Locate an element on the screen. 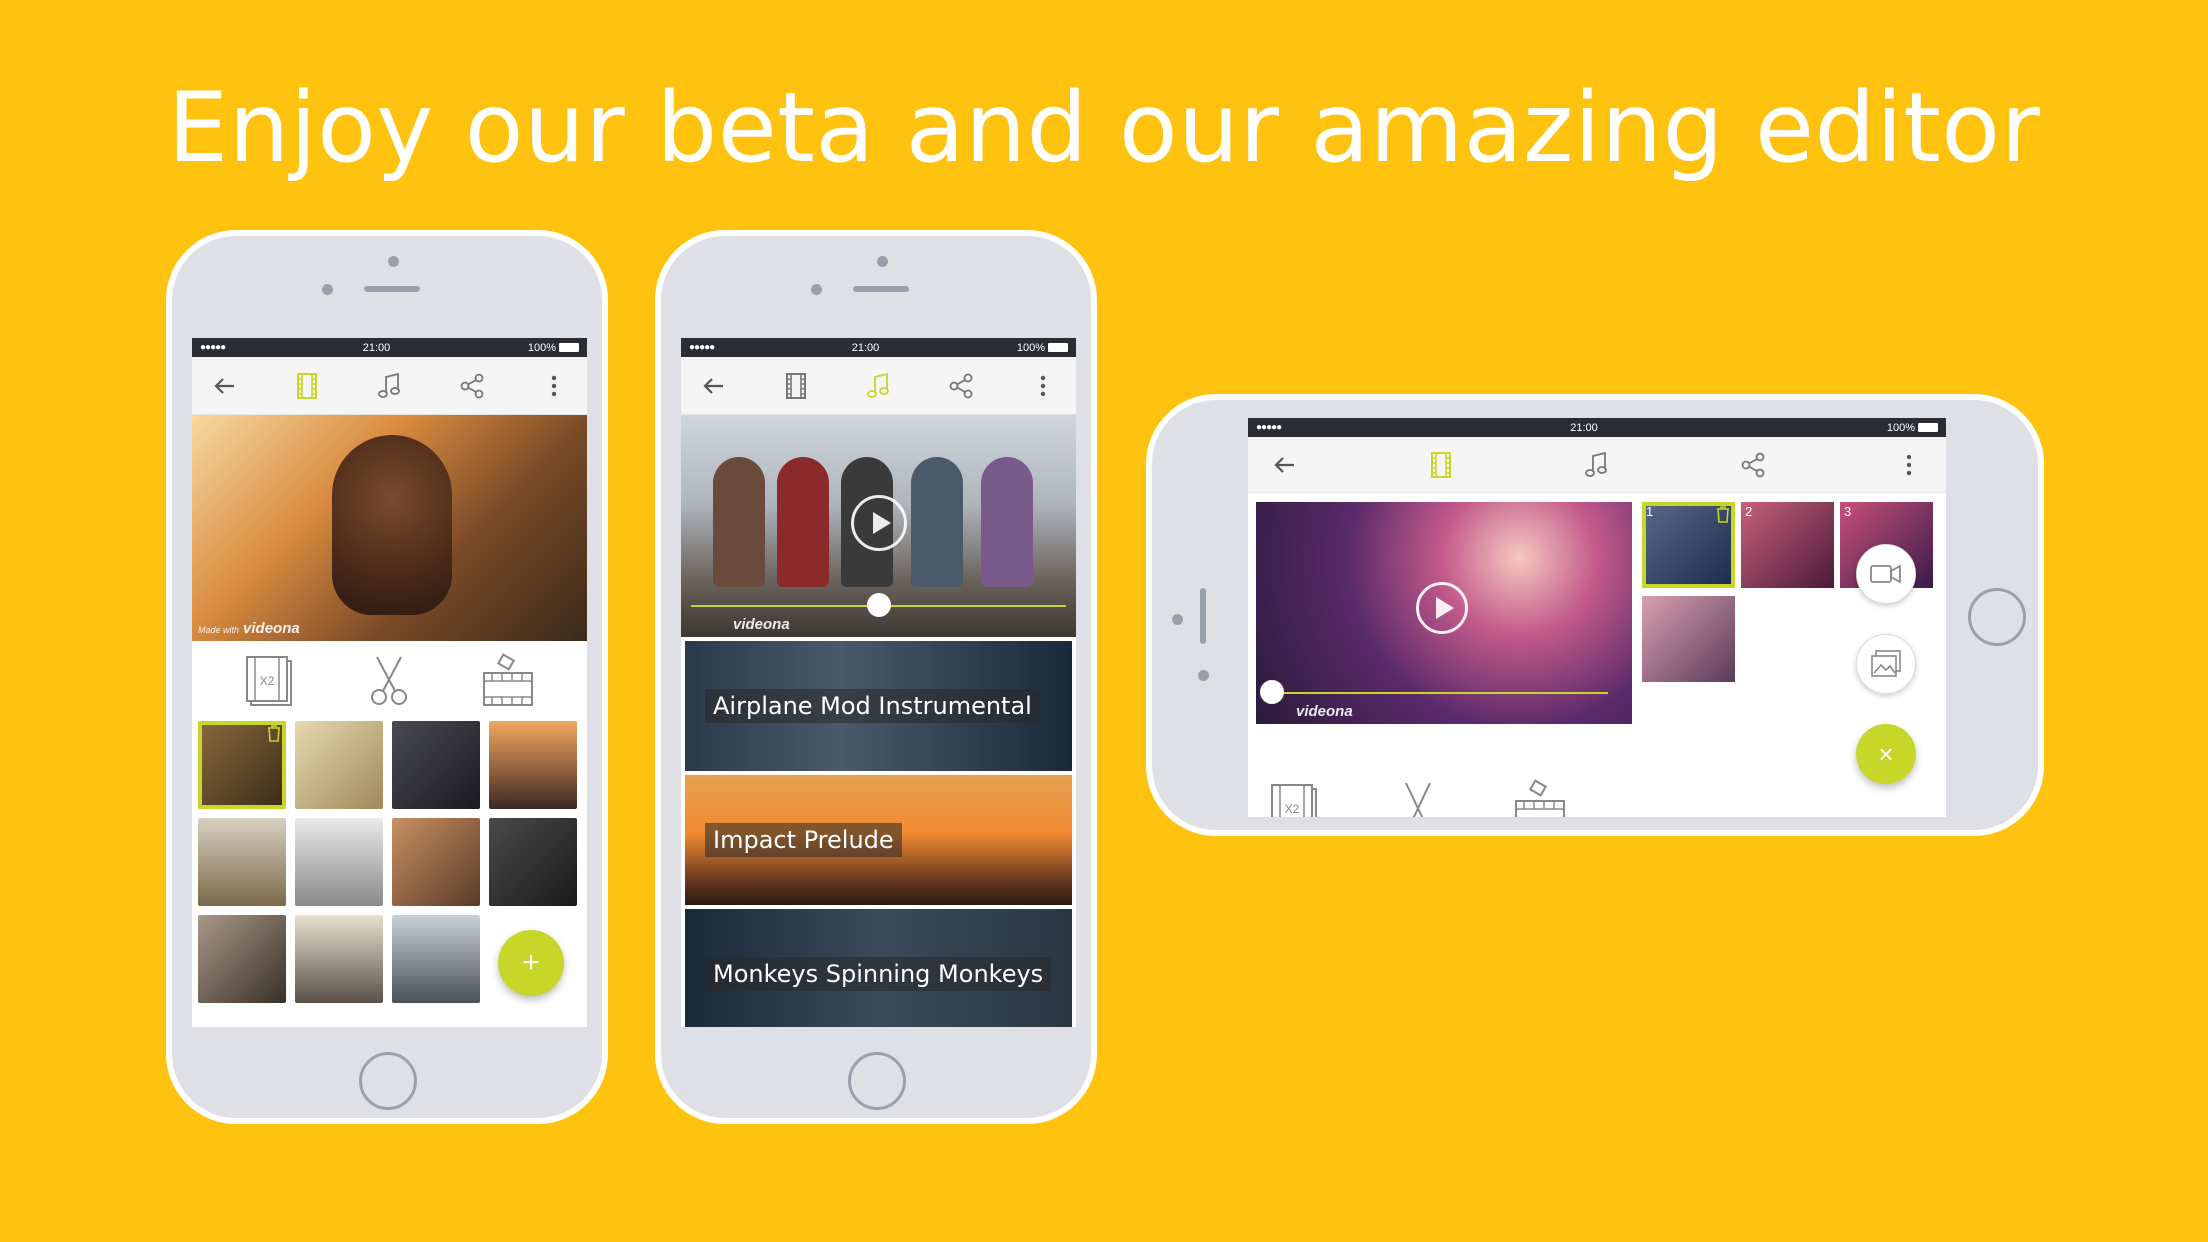  music-track: Impact Prelude is located at coordinates (878, 840).